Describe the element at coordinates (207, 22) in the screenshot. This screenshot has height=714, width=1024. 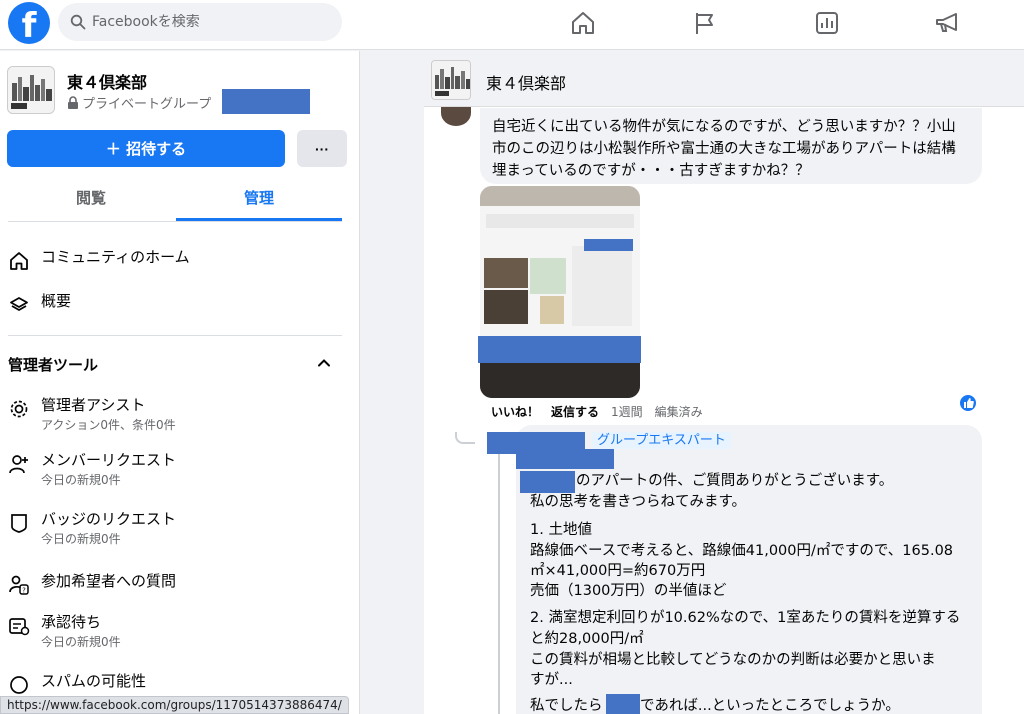
I see `search-input` at that location.